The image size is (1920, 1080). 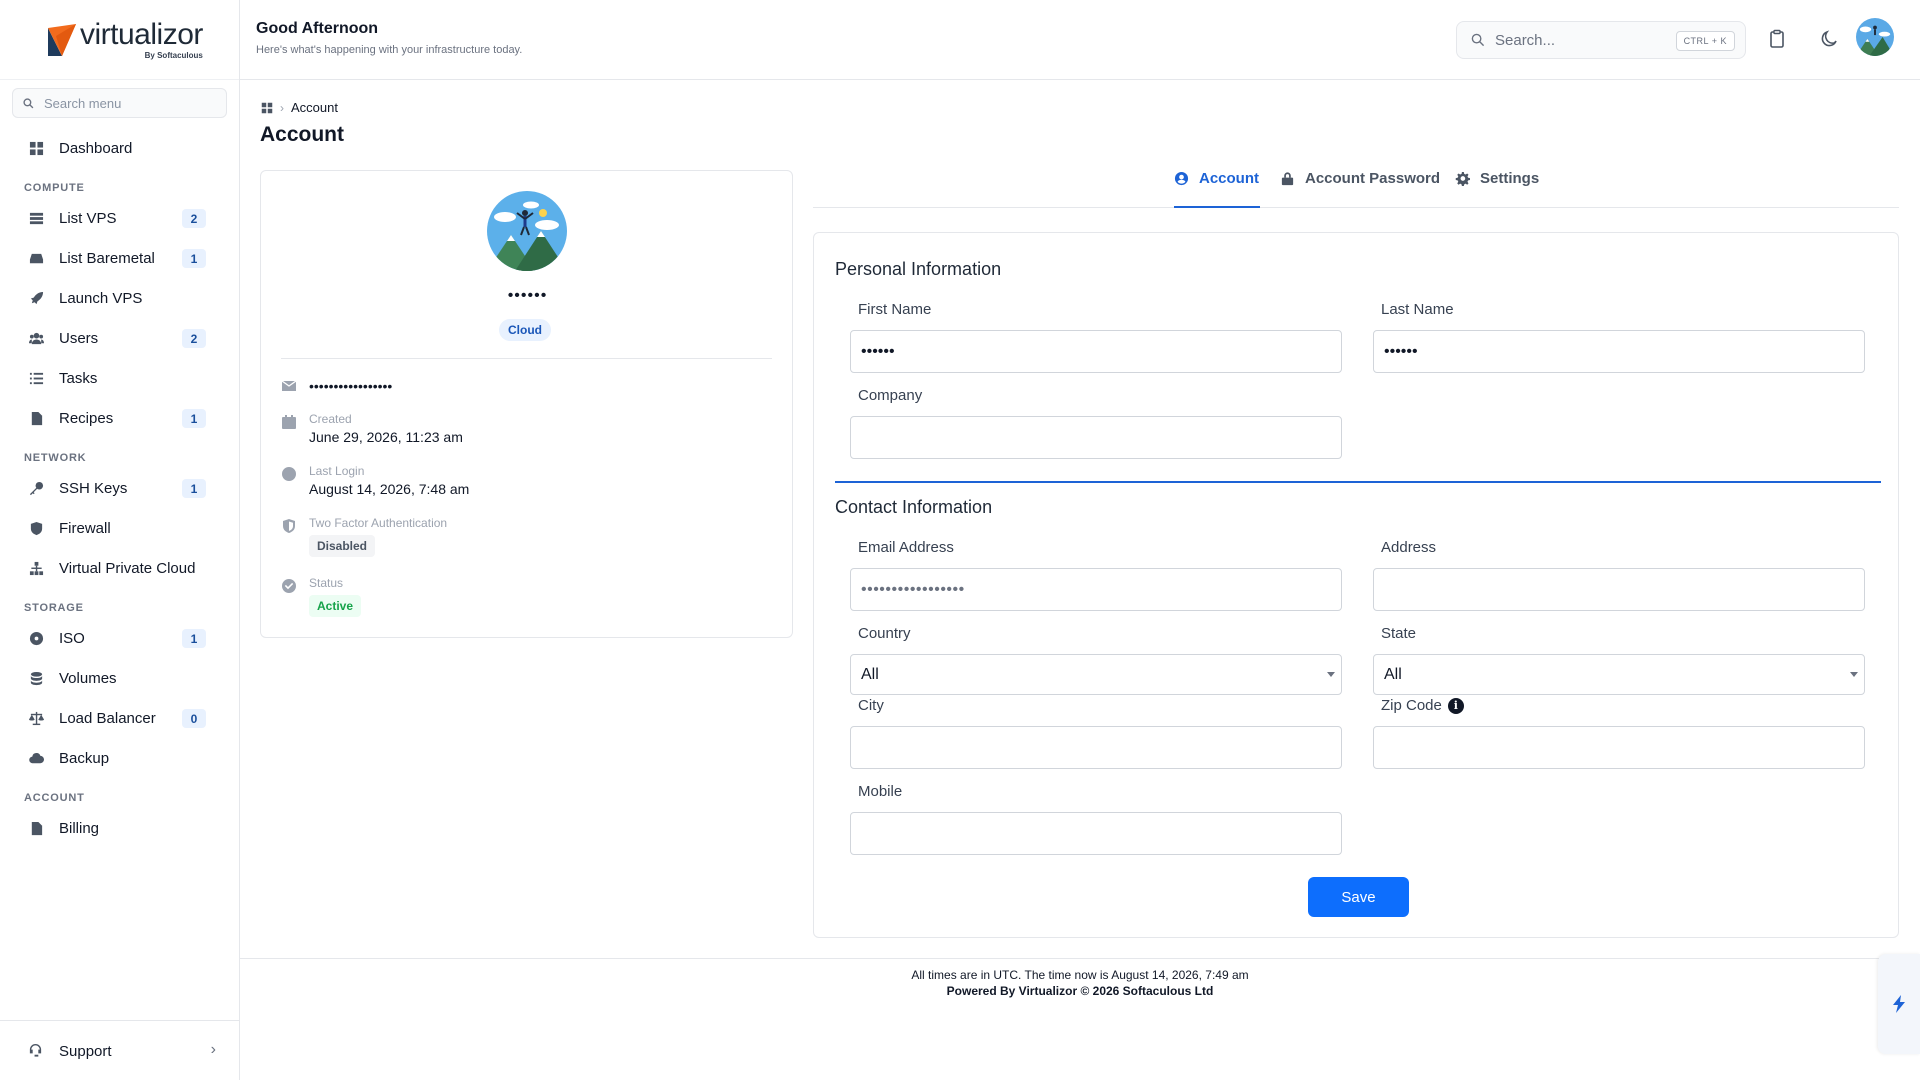 I want to click on quick-actions-tab, so click(x=1899, y=1004).